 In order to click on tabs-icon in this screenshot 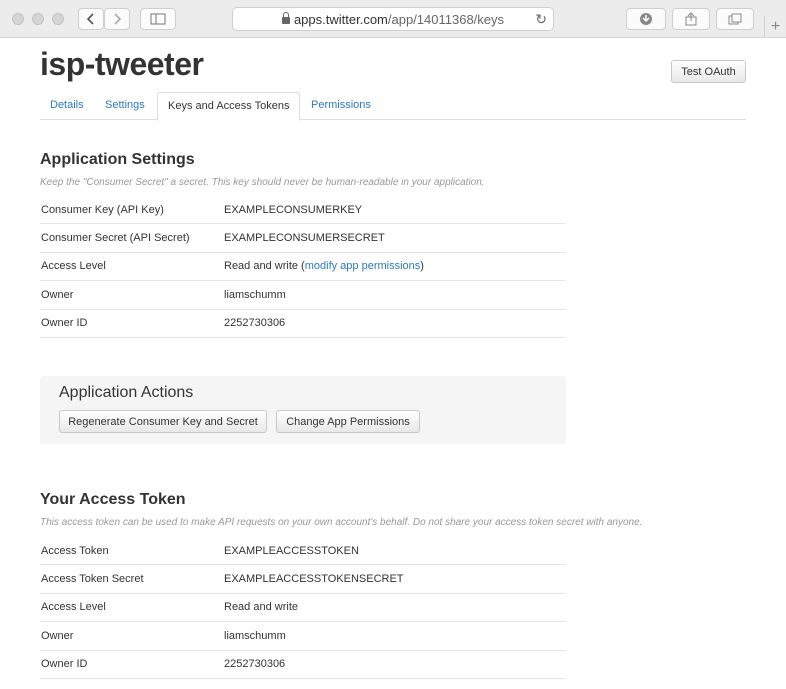, I will do `click(735, 19)`.